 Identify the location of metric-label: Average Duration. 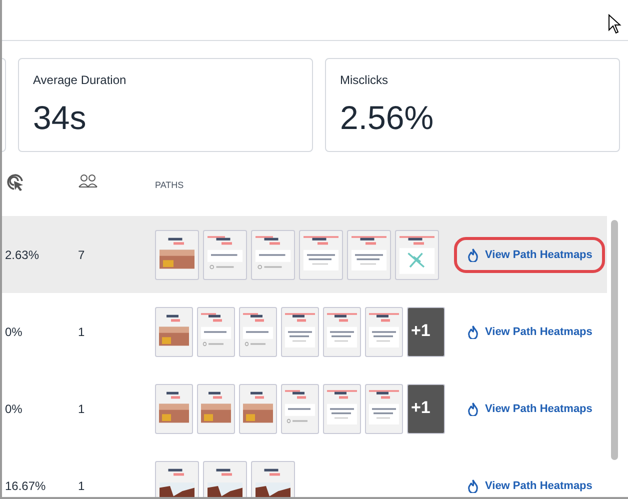
(80, 80).